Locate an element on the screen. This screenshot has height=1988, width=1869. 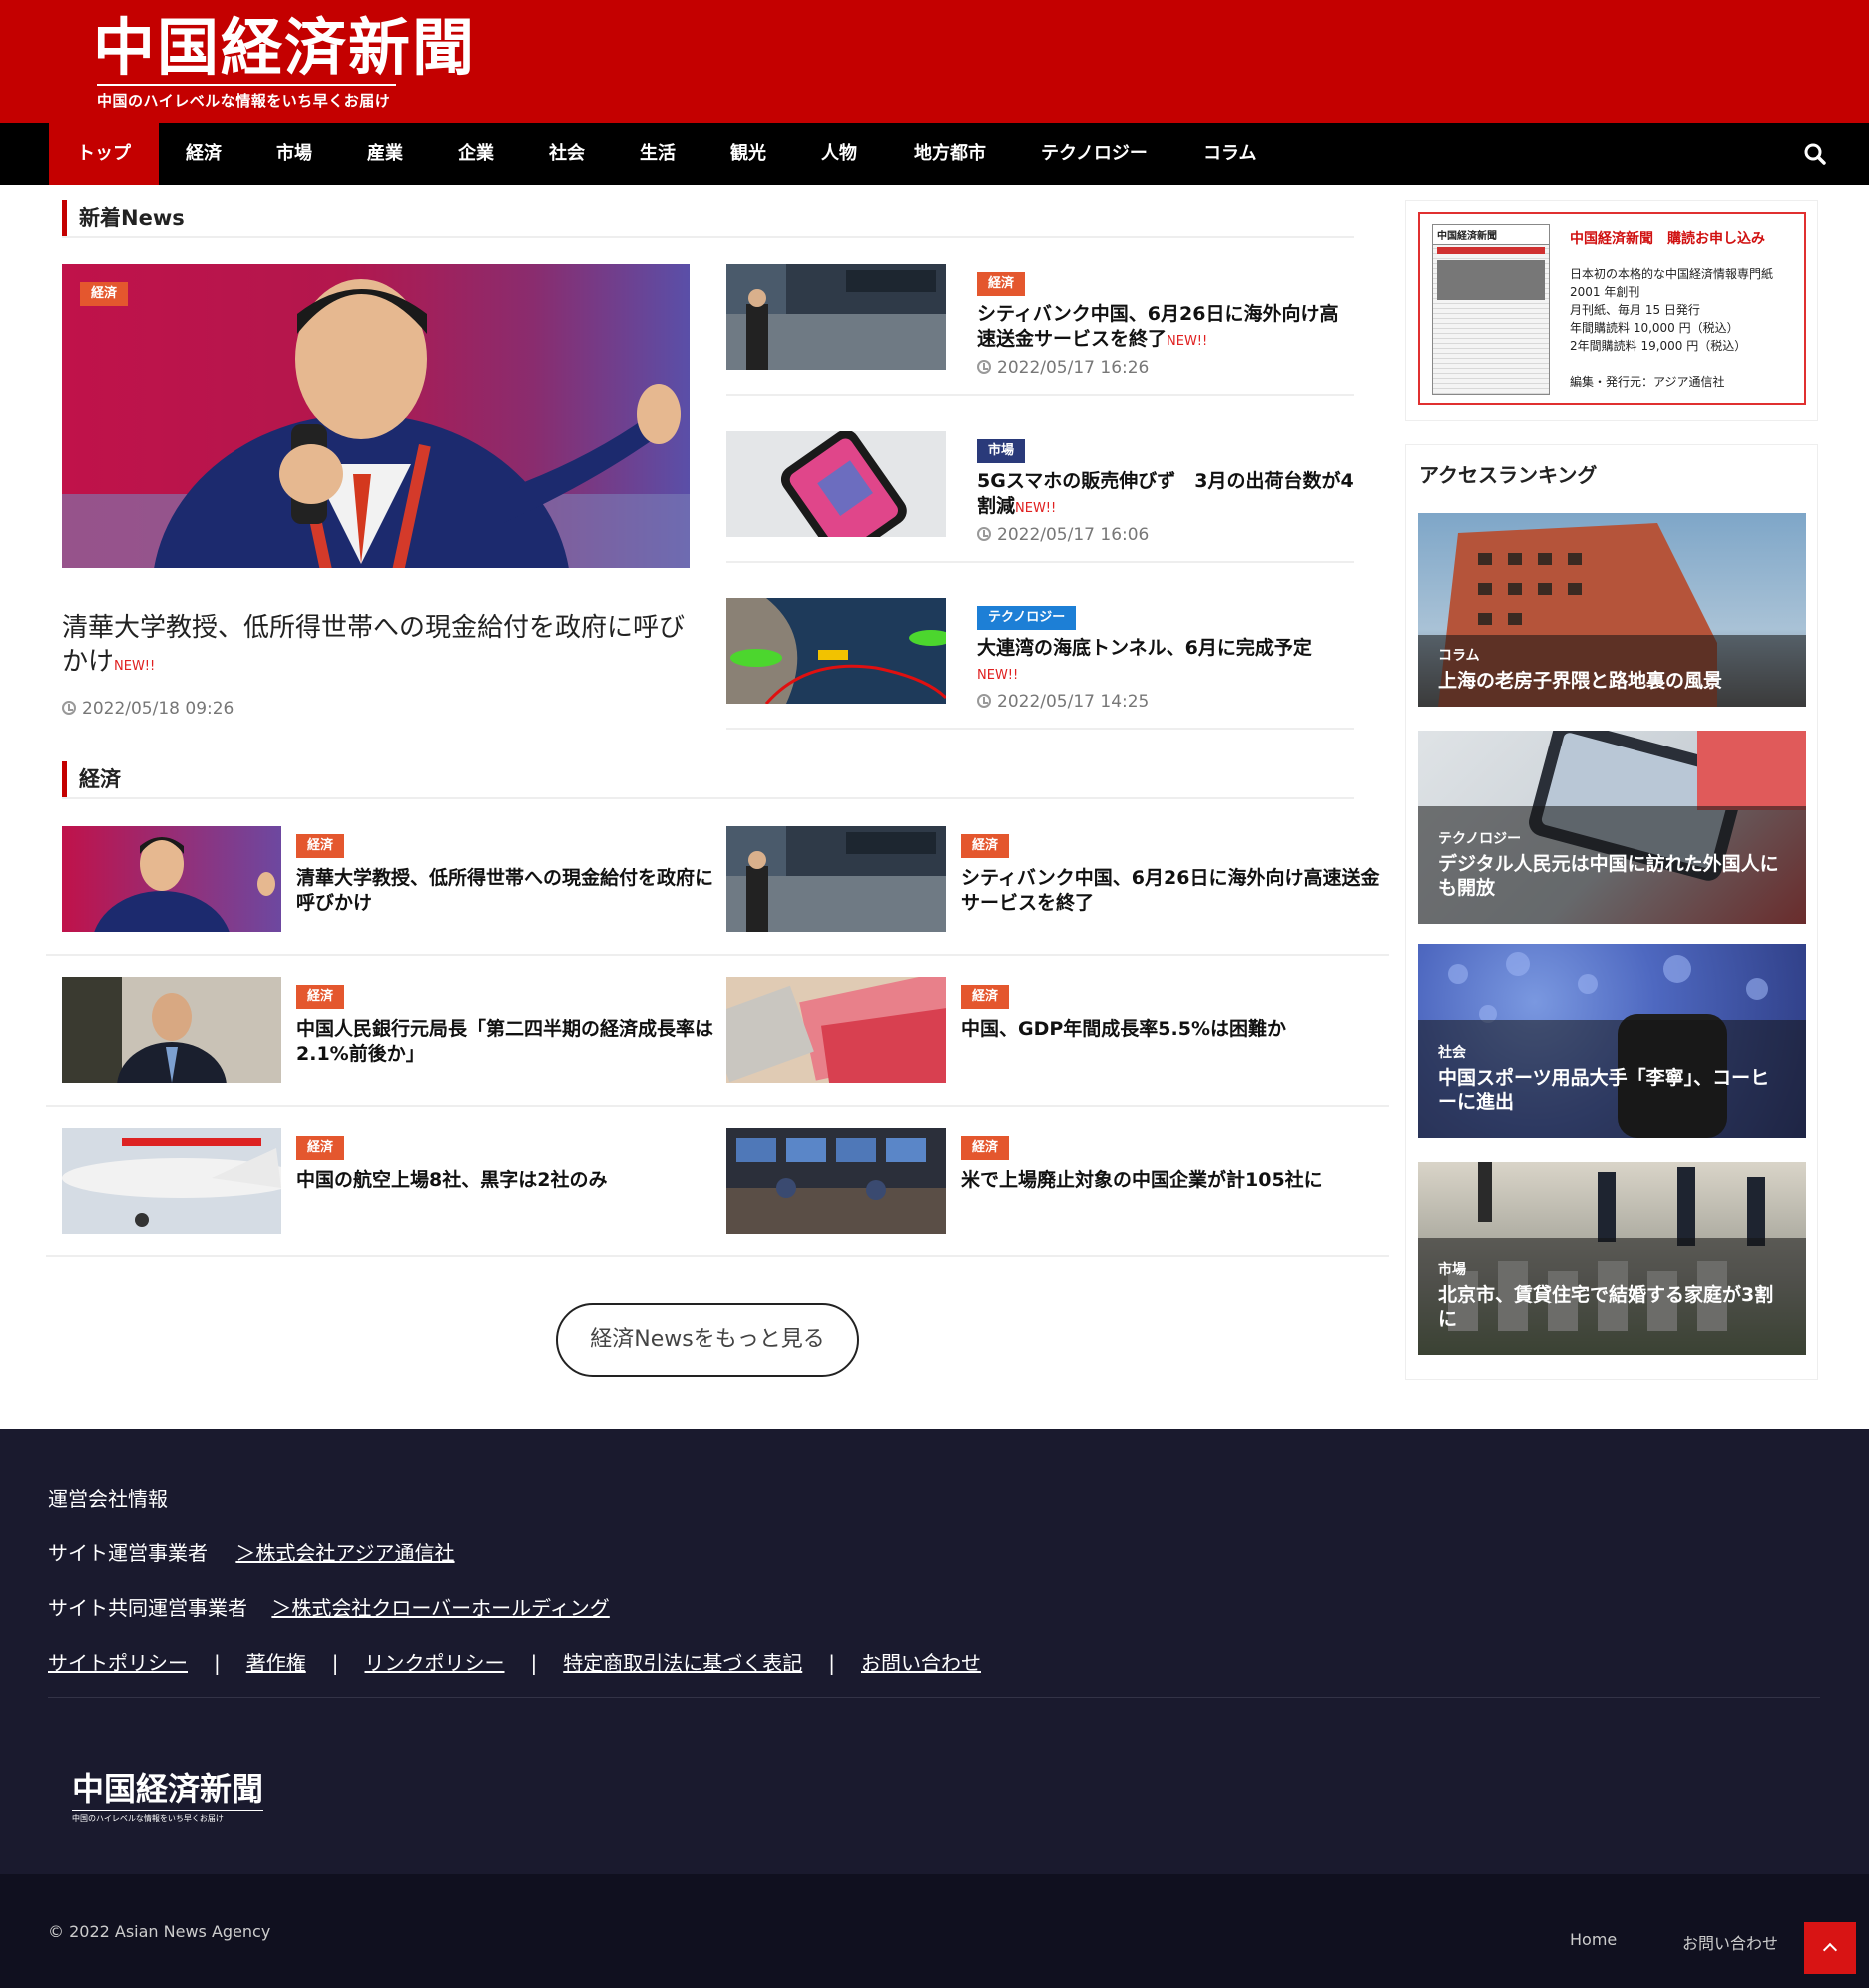
nav-item-people: 人物 is located at coordinates (839, 154).